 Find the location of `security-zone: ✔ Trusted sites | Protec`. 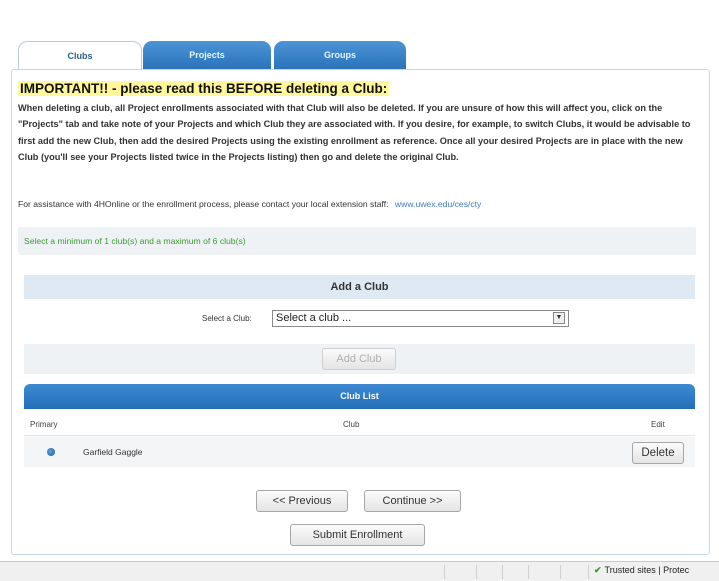

security-zone: ✔ Trusted sites | Protec is located at coordinates (641, 570).